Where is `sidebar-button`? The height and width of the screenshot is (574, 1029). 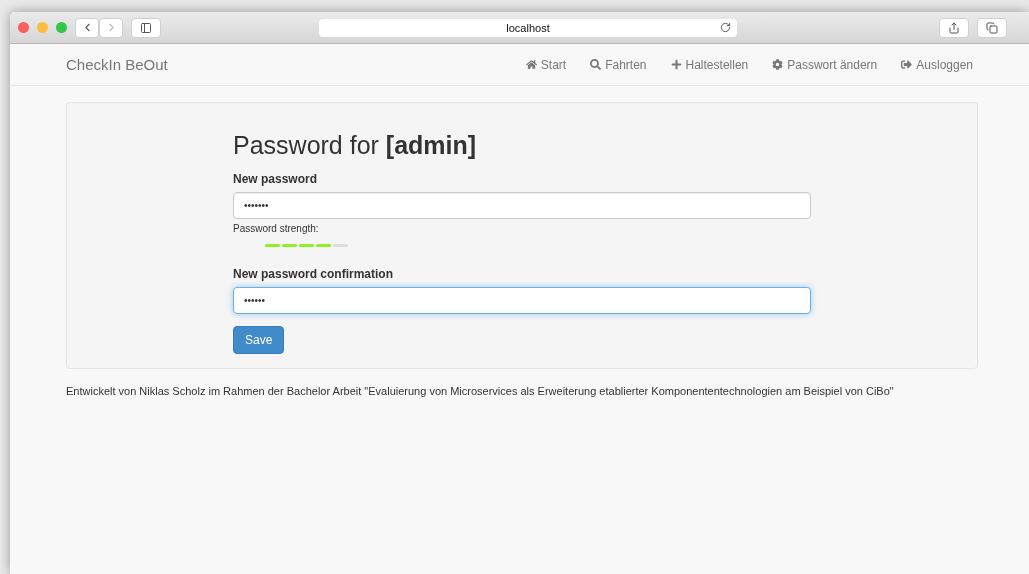 sidebar-button is located at coordinates (146, 27).